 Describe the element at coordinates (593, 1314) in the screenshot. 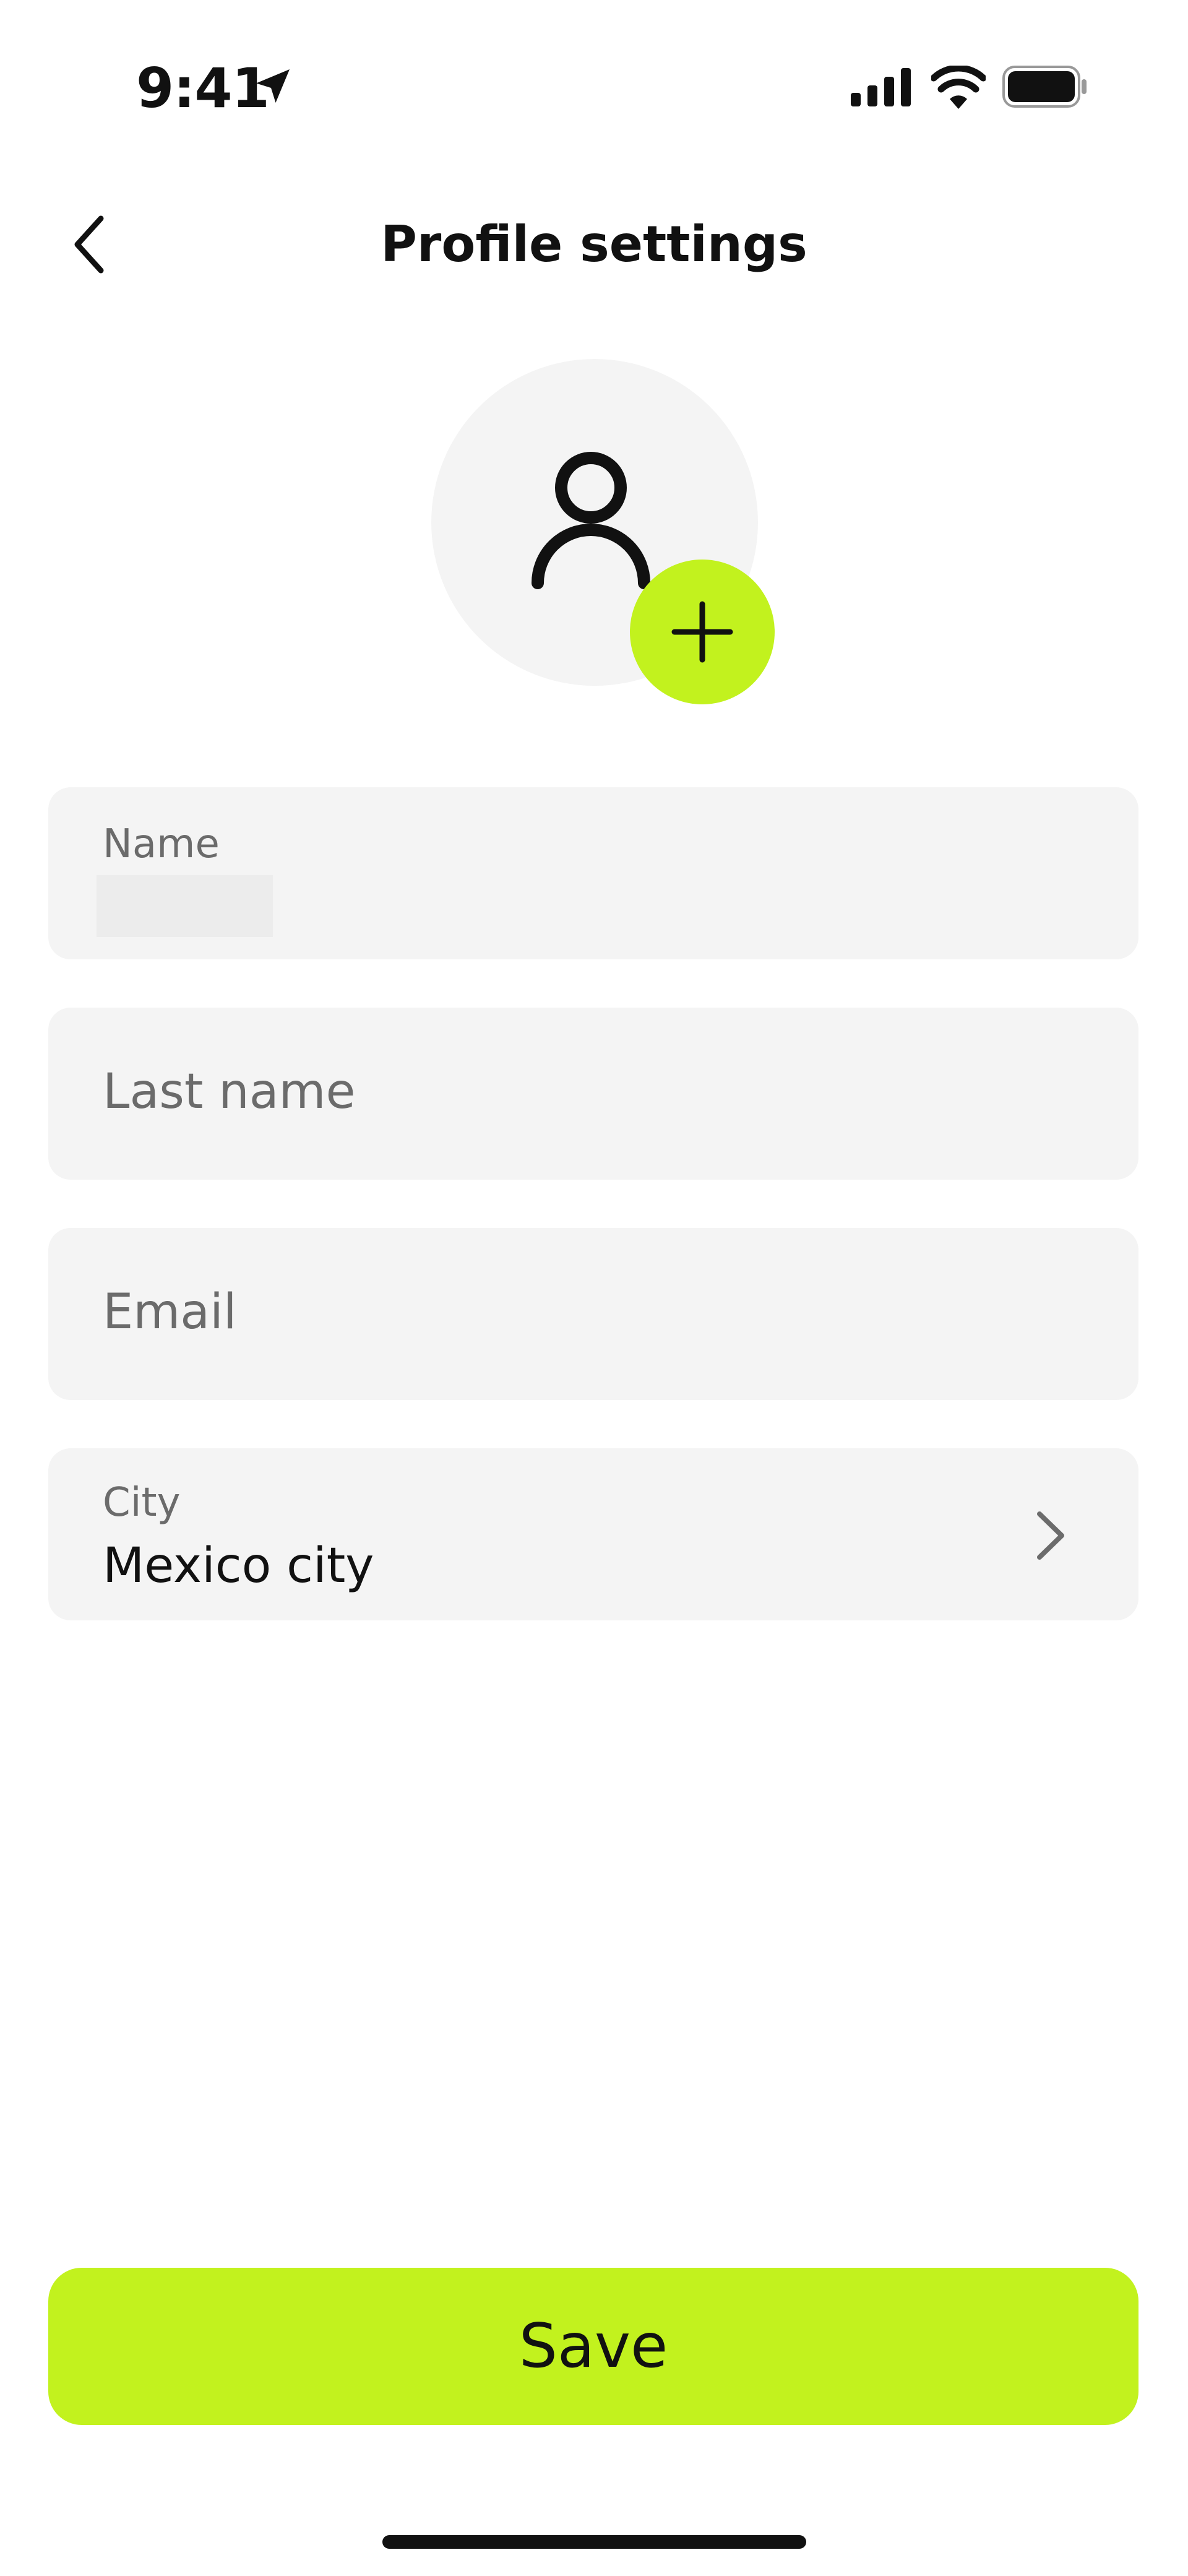

I see `email-field: Email` at that location.